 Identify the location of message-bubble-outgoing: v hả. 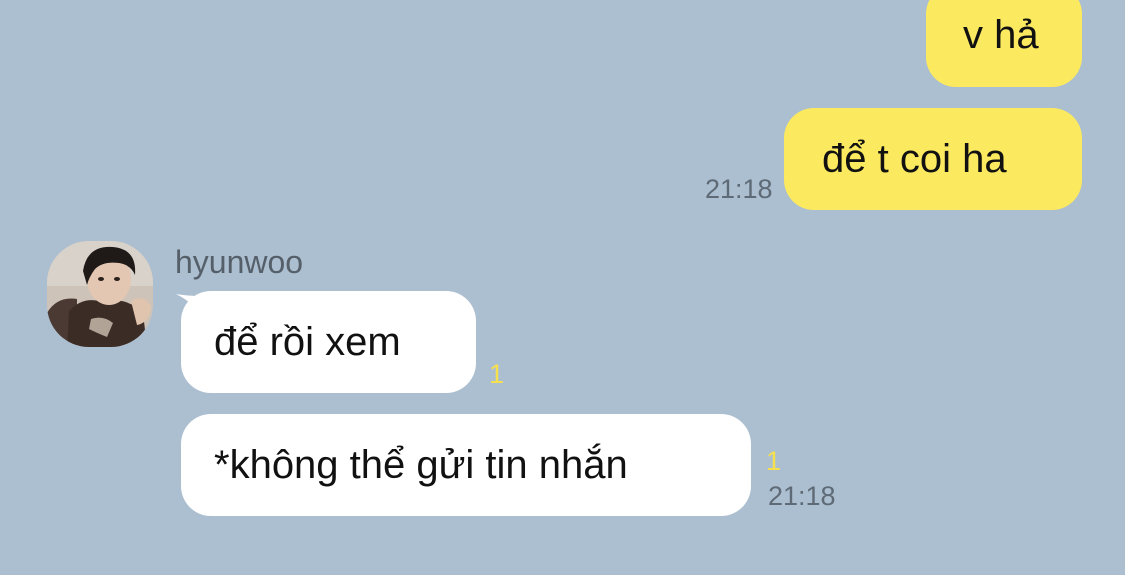
(1004, 43).